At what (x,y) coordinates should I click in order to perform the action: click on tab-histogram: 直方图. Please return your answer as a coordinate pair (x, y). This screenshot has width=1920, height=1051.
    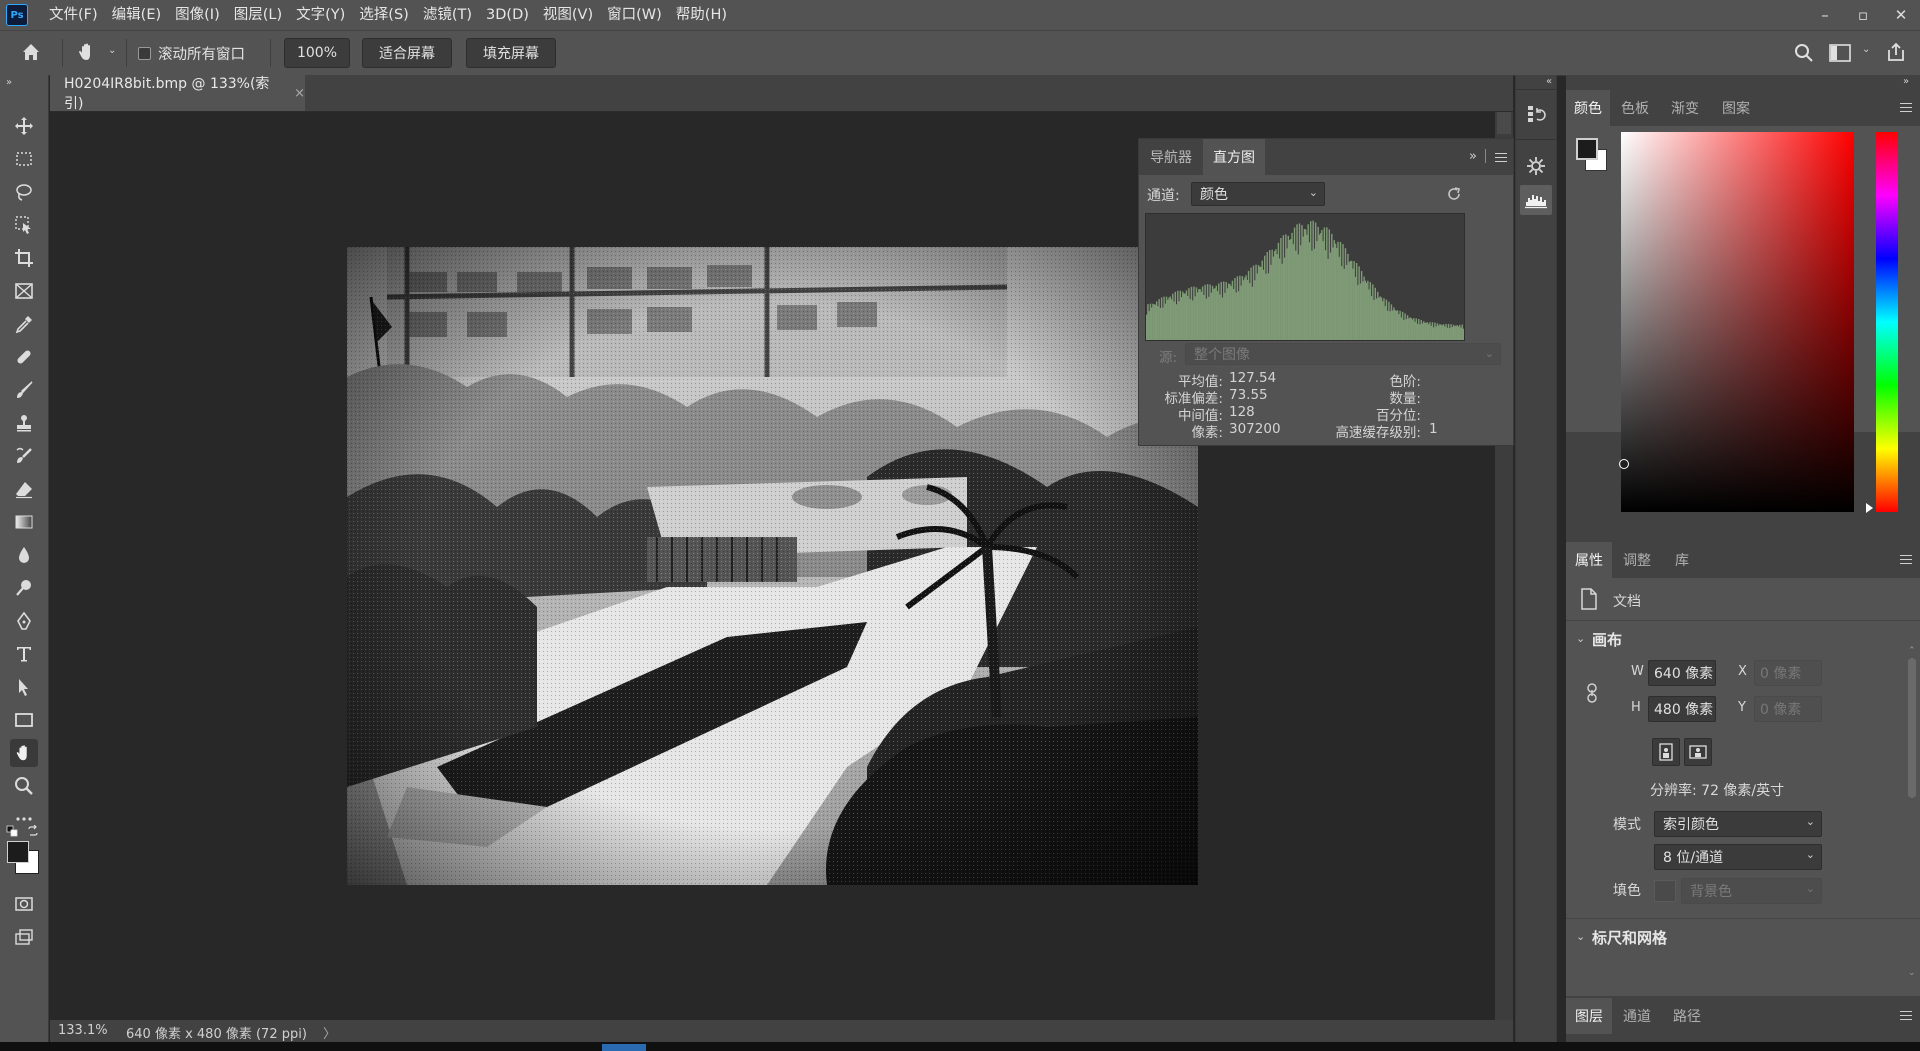
    Looking at the image, I should click on (1234, 157).